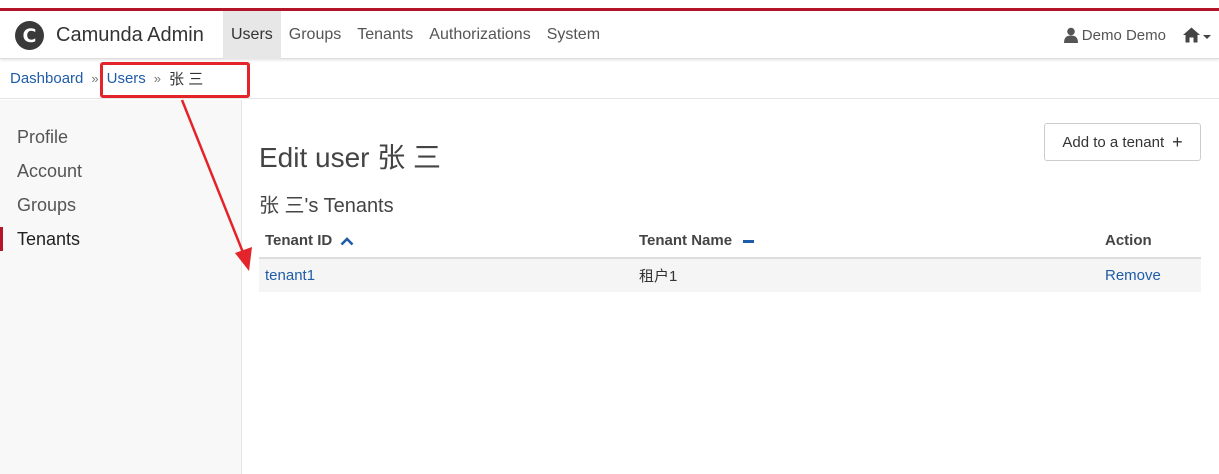  Describe the element at coordinates (126, 78) in the screenshot. I see `breadcrumb-users: Users` at that location.